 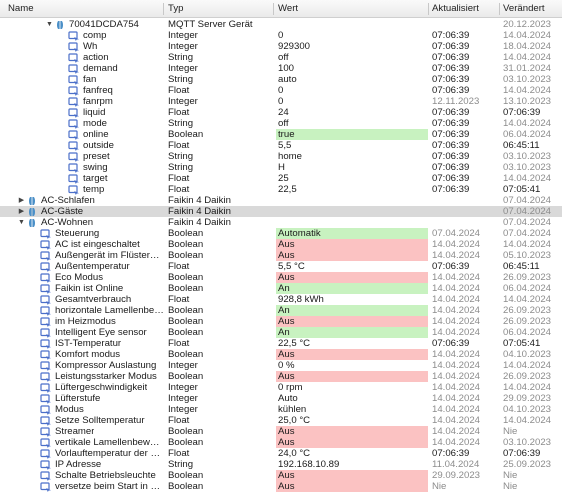 I want to click on table-row: liquid Float 24 07:06:39 07:06:39, so click(x=281, y=112).